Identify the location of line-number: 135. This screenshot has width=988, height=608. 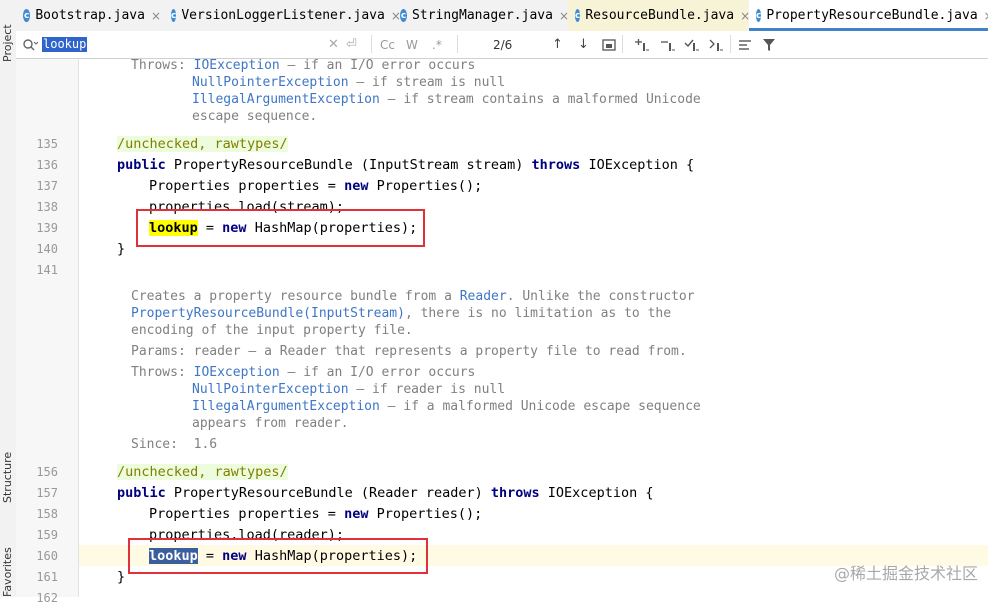
(47, 144).